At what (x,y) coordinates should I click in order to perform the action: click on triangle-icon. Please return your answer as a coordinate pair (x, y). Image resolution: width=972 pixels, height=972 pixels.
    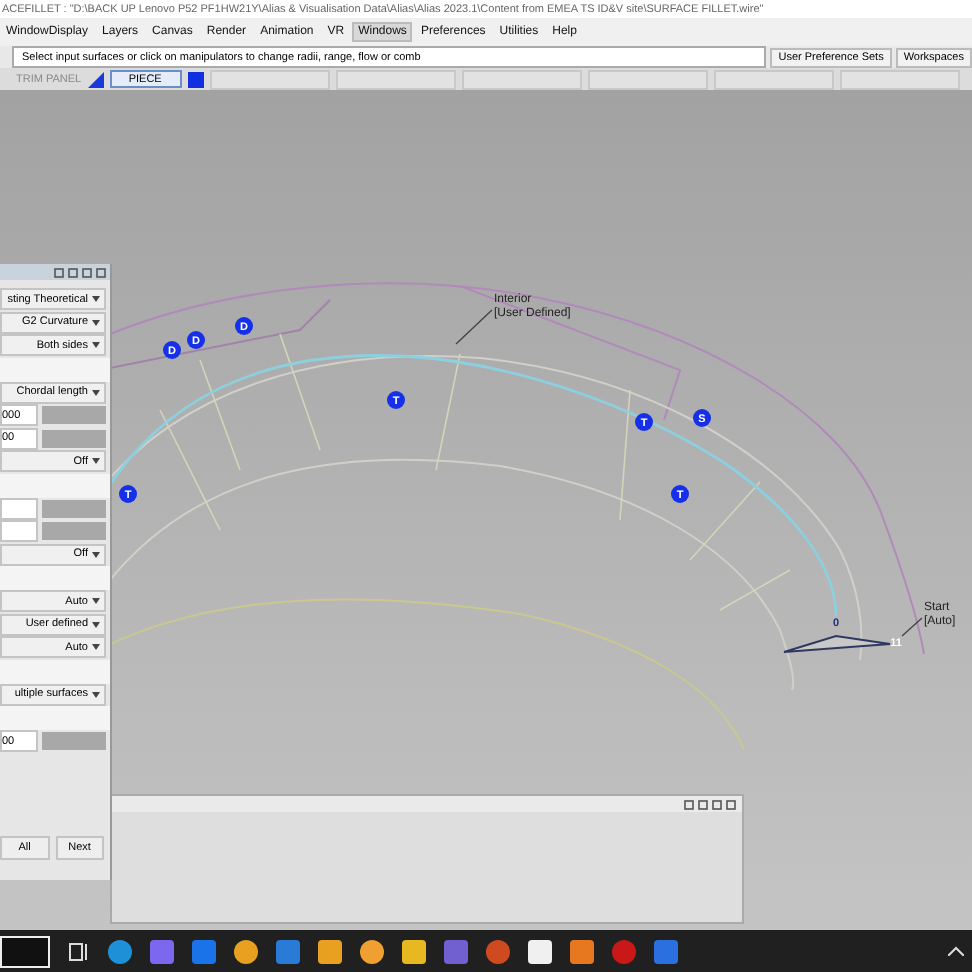
    Looking at the image, I should click on (95, 79).